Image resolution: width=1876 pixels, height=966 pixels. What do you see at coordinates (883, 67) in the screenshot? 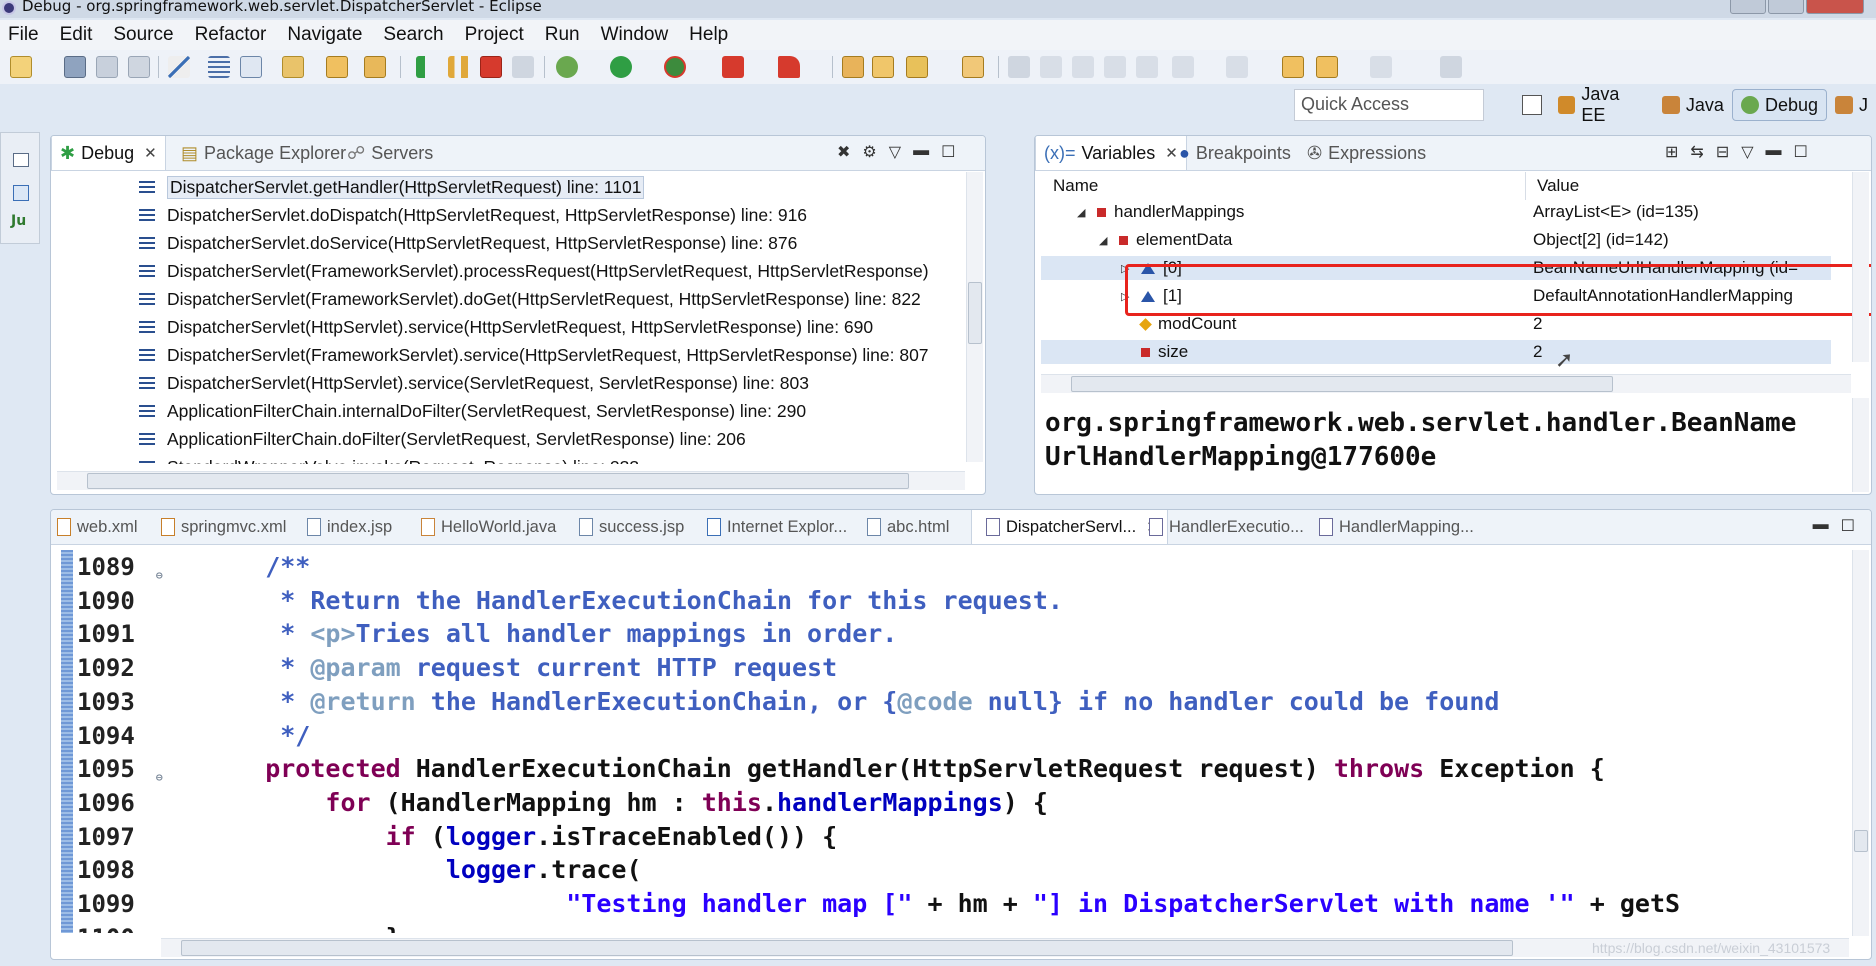
I see `open-folder-icon` at bounding box center [883, 67].